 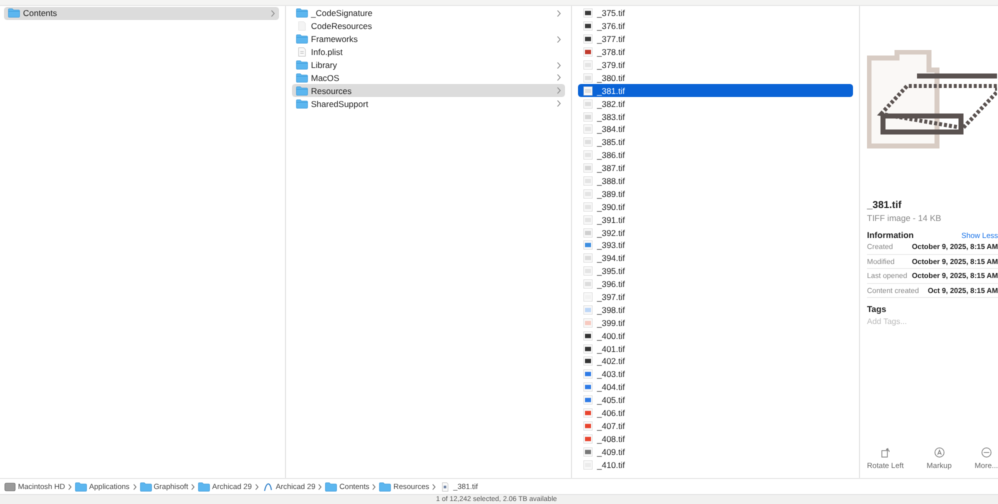 I want to click on file-list-item: _392.tif, so click(x=715, y=233).